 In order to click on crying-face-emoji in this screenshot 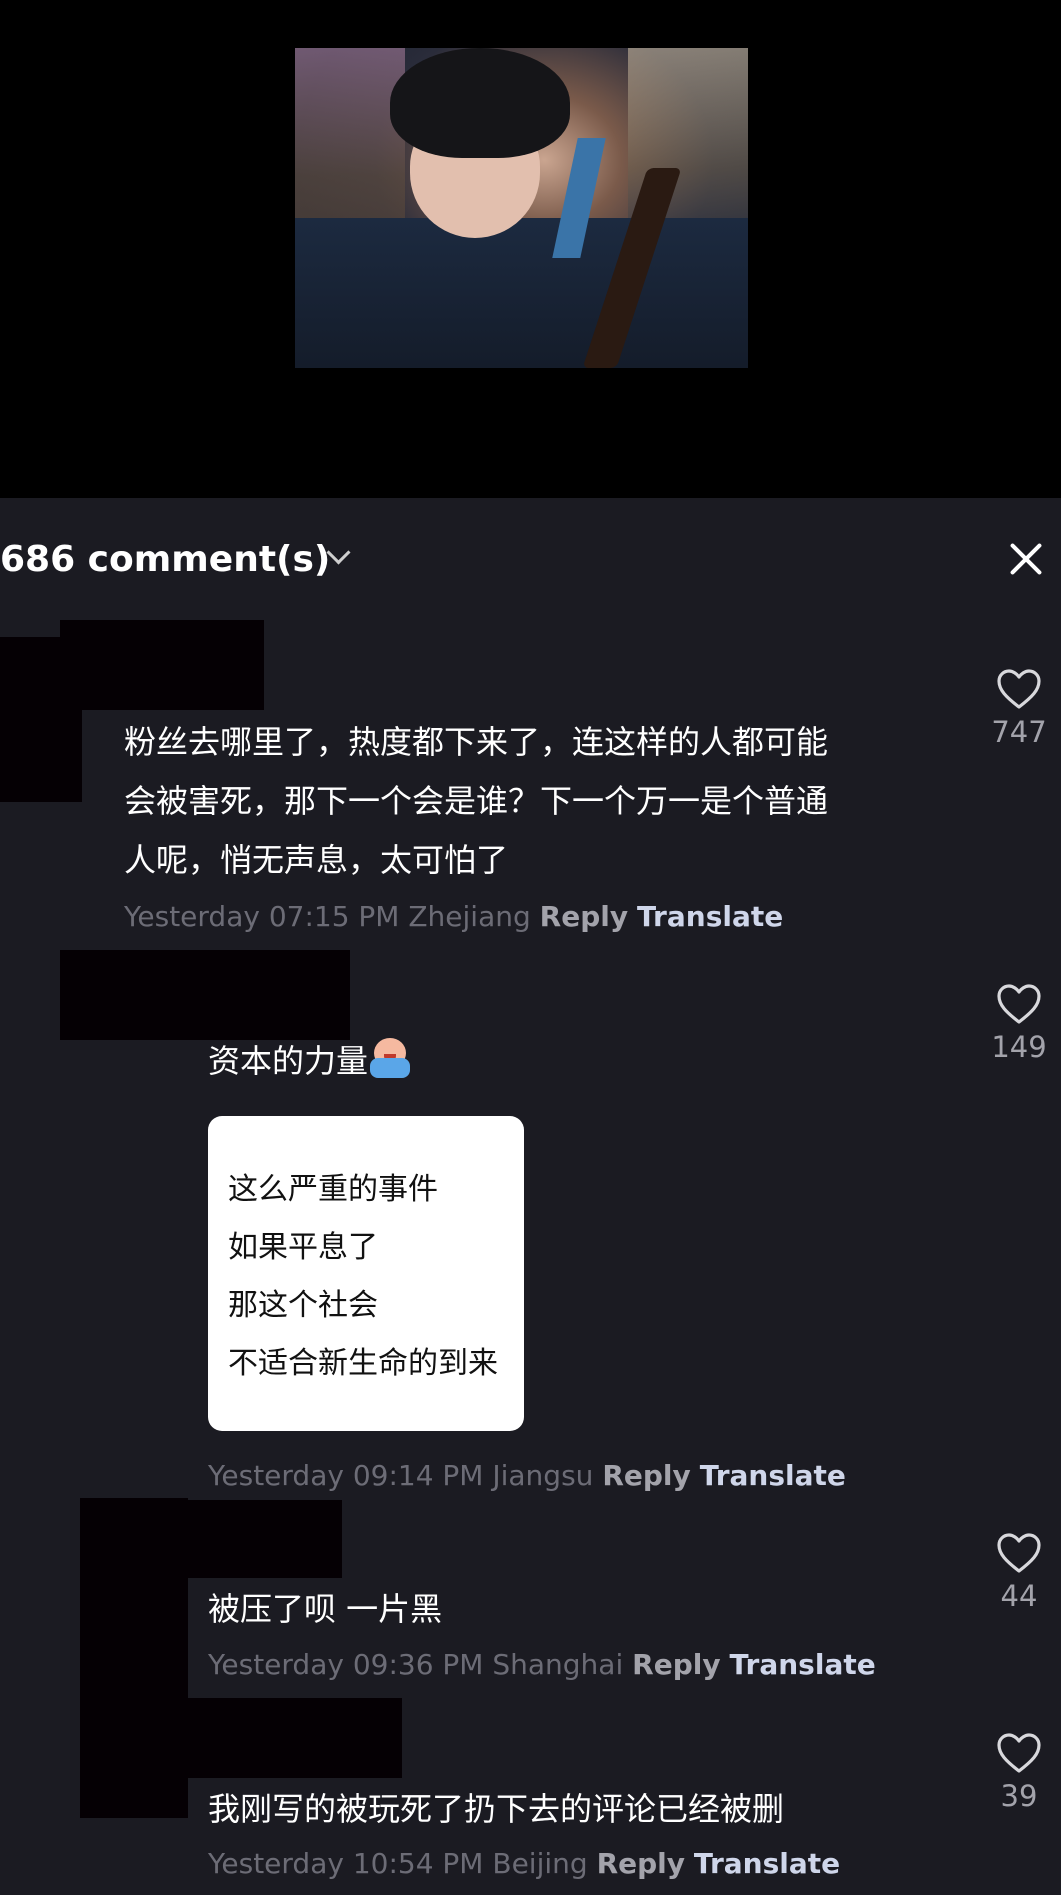, I will do `click(390, 1058)`.